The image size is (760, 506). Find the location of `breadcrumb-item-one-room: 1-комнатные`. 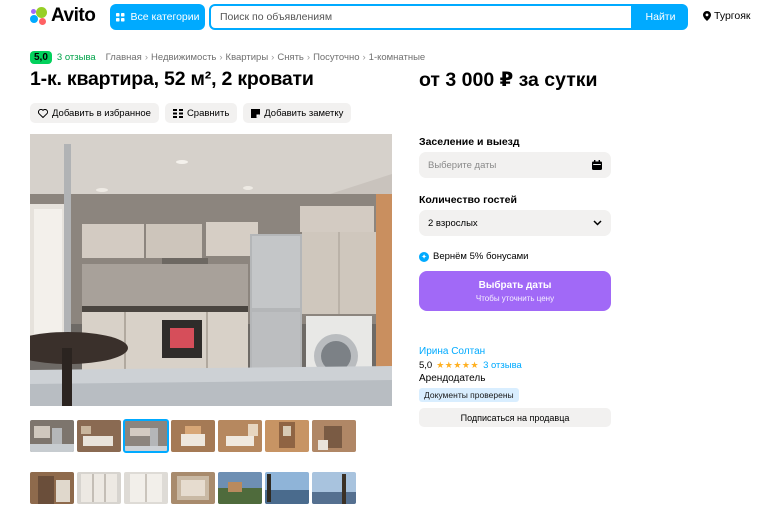

breadcrumb-item-one-room: 1-комнатные is located at coordinates (397, 57).